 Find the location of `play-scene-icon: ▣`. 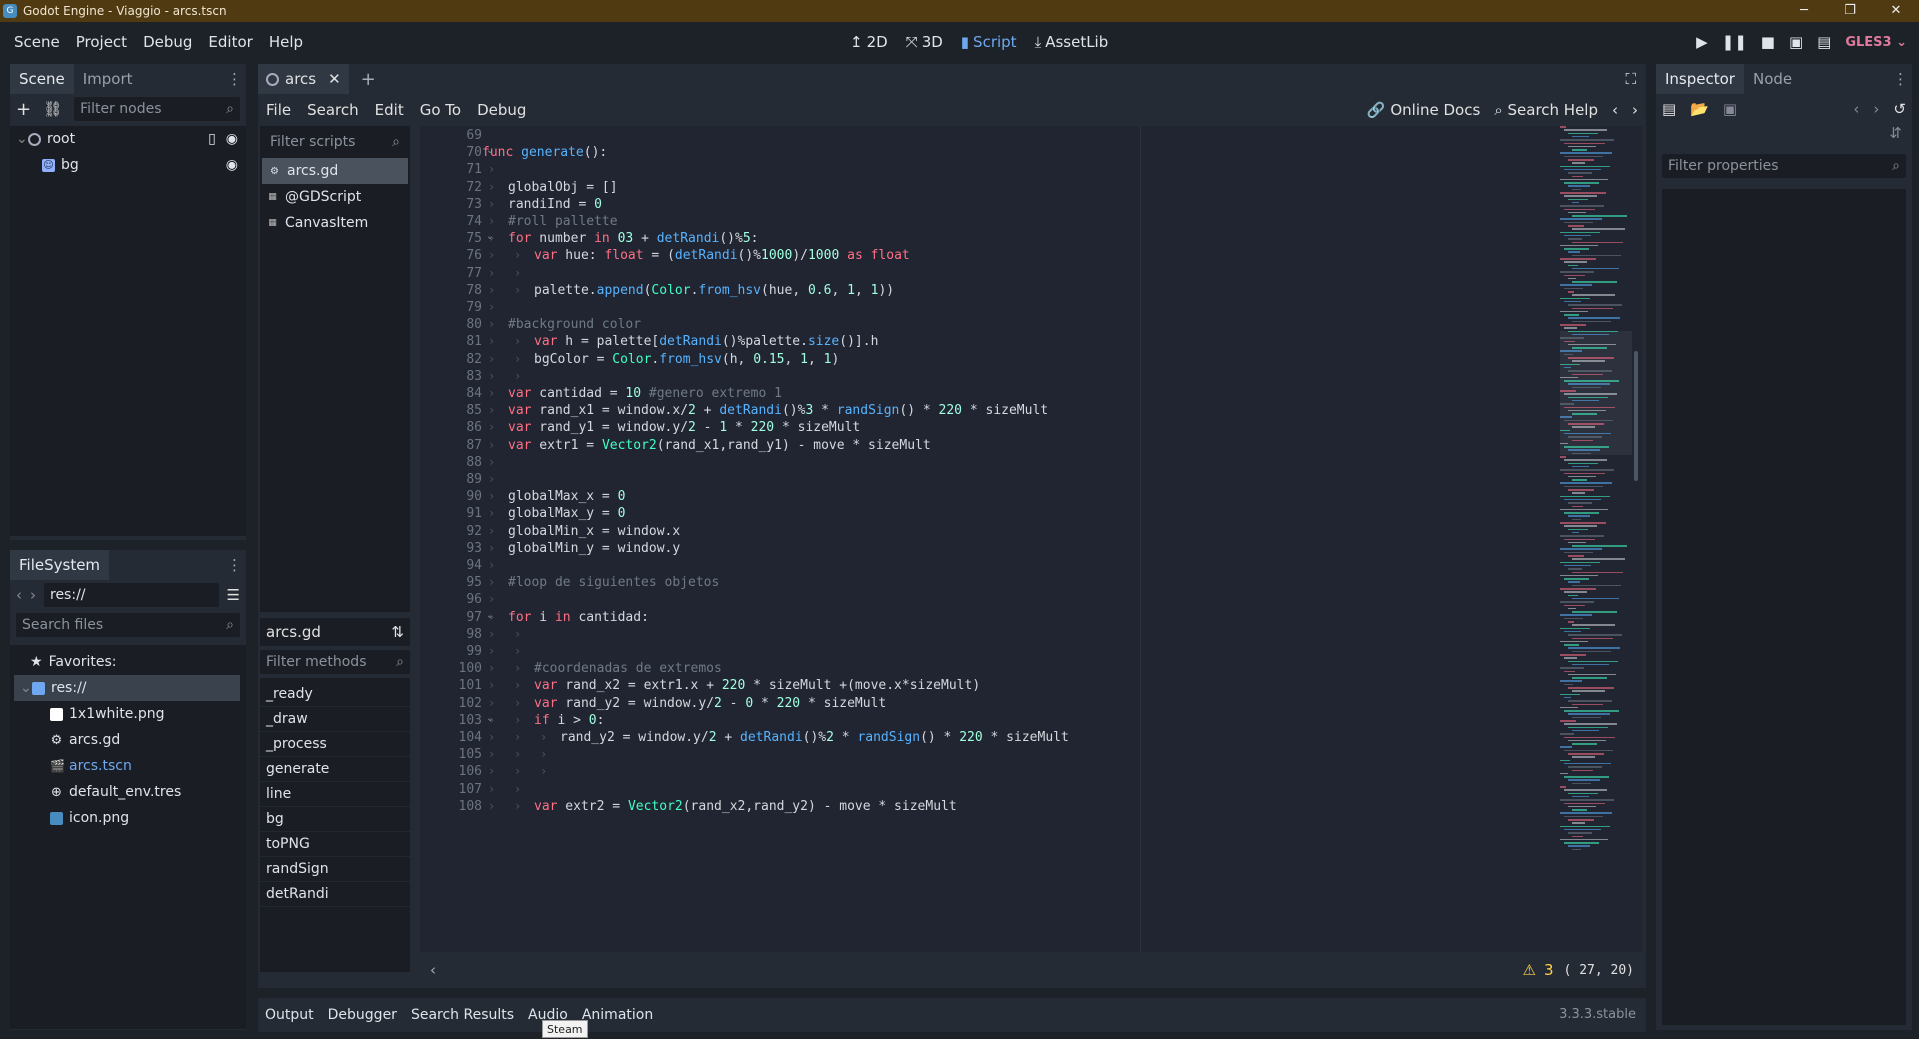

play-scene-icon: ▣ is located at coordinates (1796, 42).